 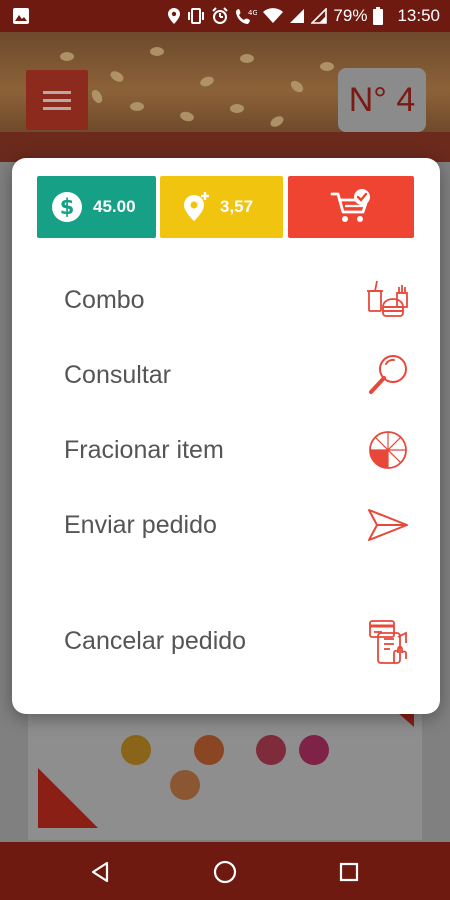 What do you see at coordinates (378, 16) in the screenshot?
I see `battery-icon` at bounding box center [378, 16].